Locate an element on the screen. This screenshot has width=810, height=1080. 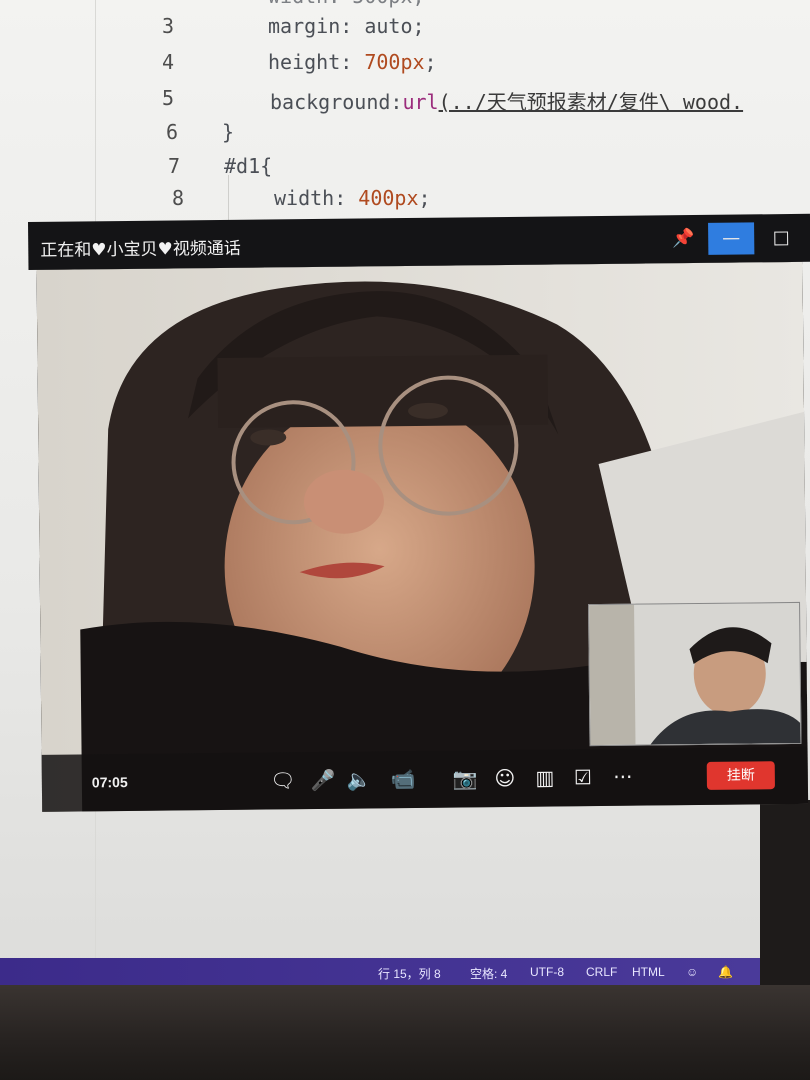
code-text: width: 400px; is located at coordinates (352, 198).